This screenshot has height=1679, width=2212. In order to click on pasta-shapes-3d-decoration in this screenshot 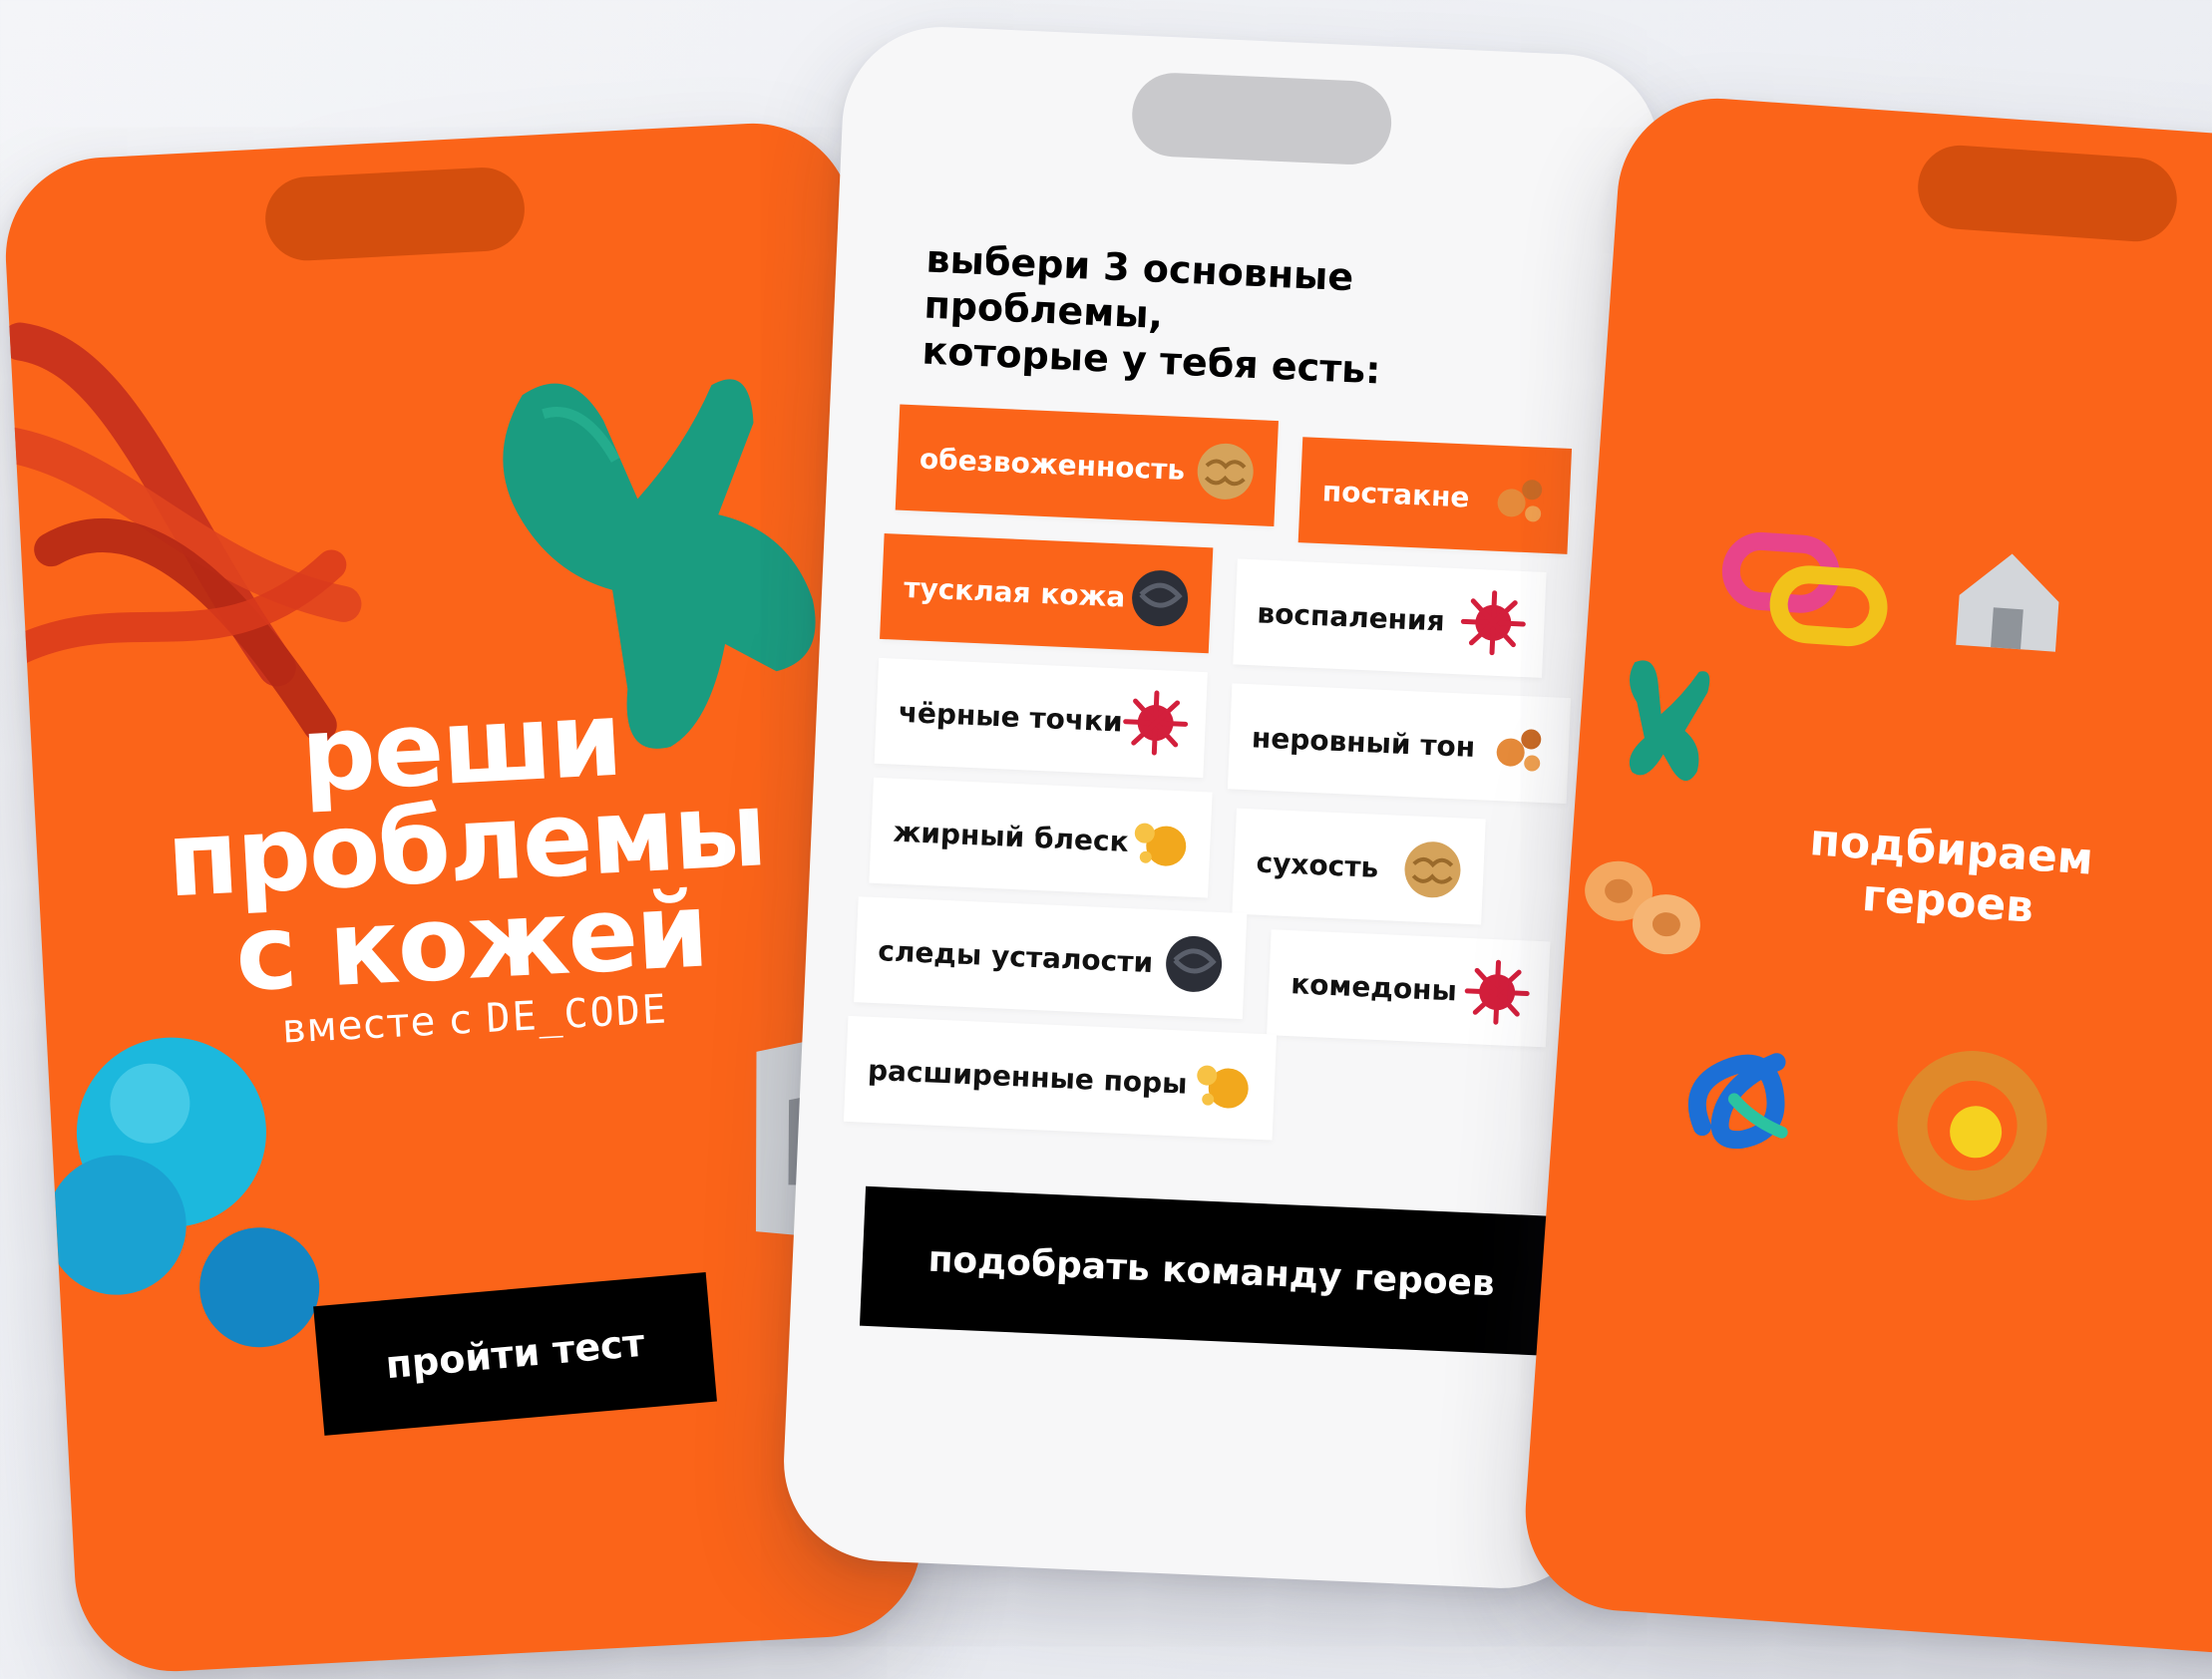, I will do `click(1642, 907)`.